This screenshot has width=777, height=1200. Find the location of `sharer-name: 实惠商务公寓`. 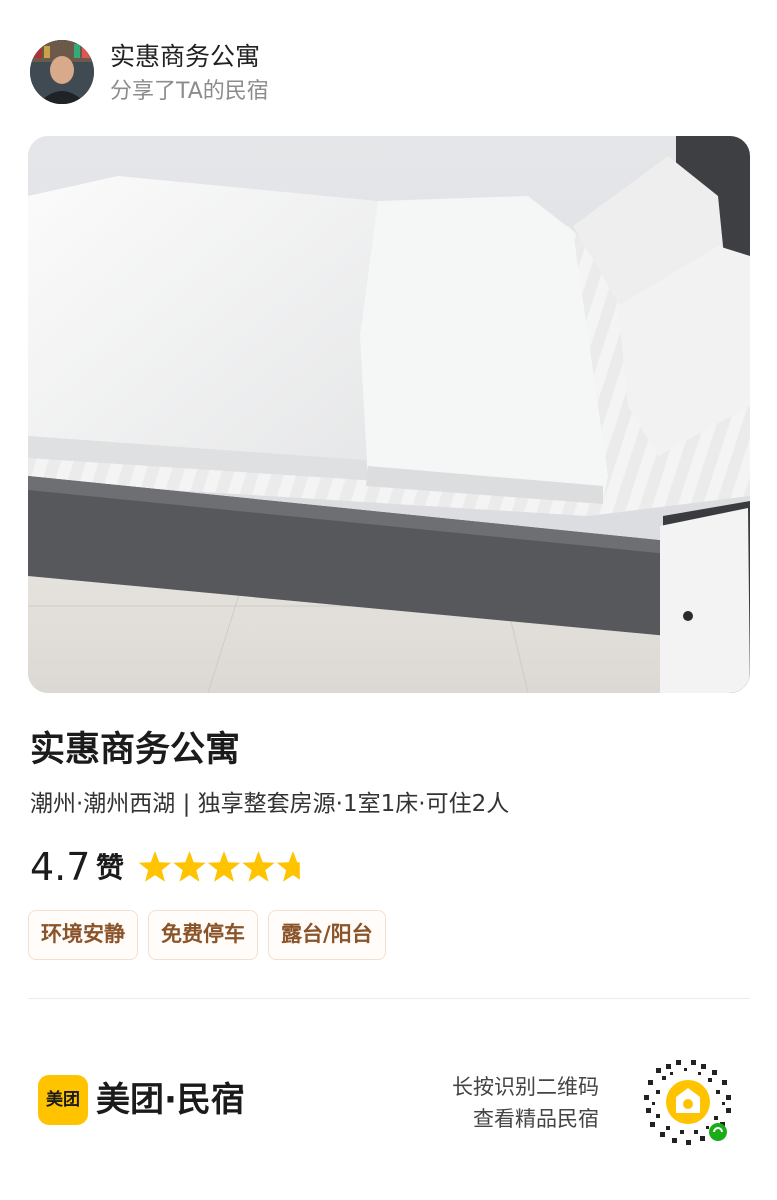

sharer-name: 实惠商务公寓 is located at coordinates (185, 56).